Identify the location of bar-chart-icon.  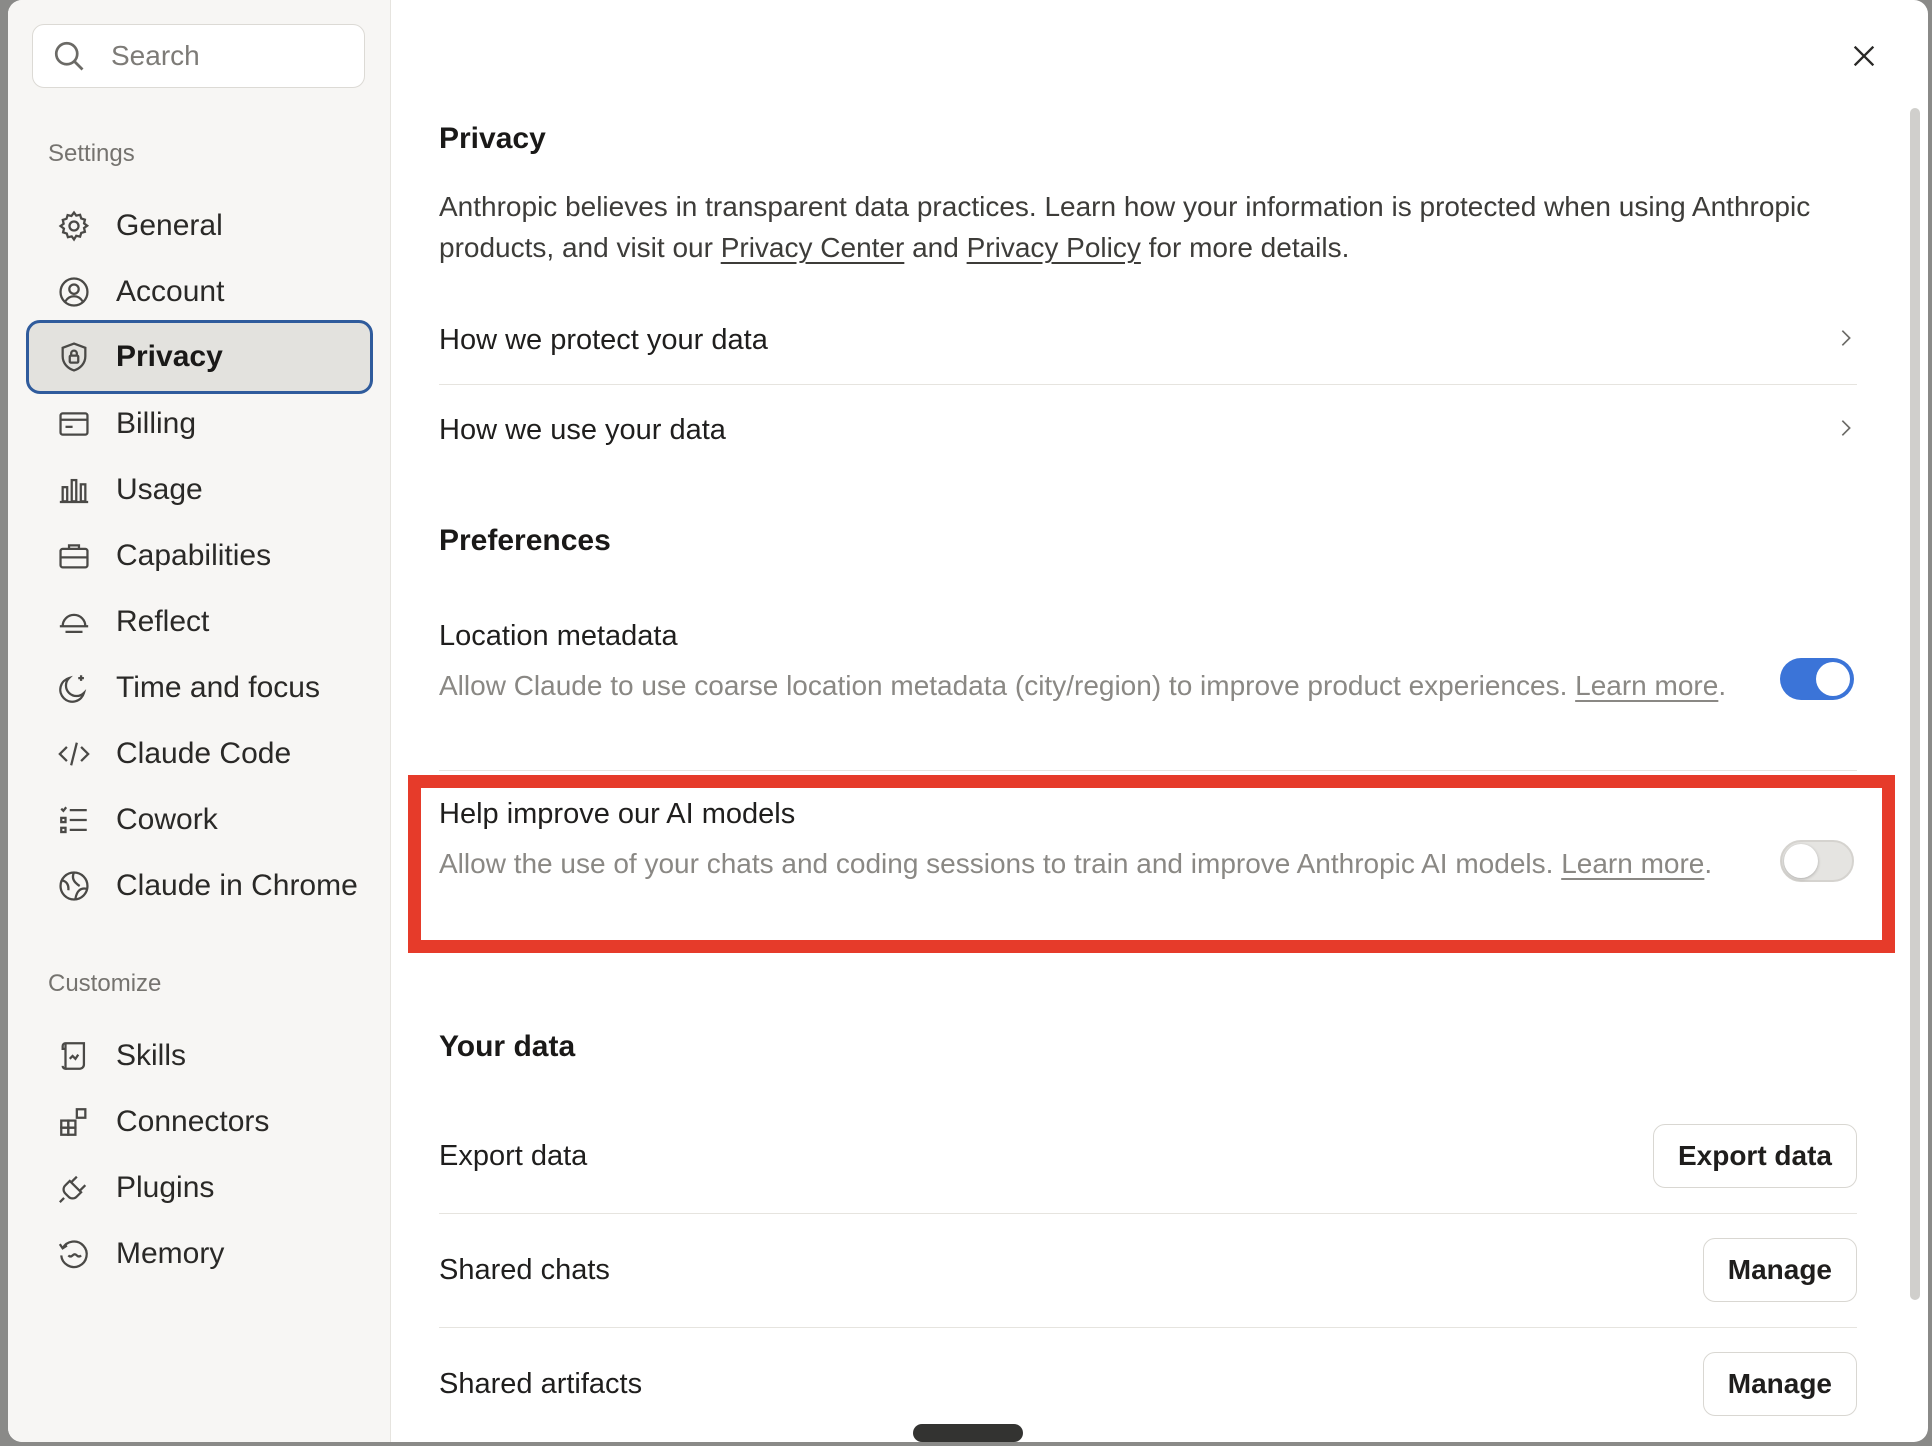
(74, 490).